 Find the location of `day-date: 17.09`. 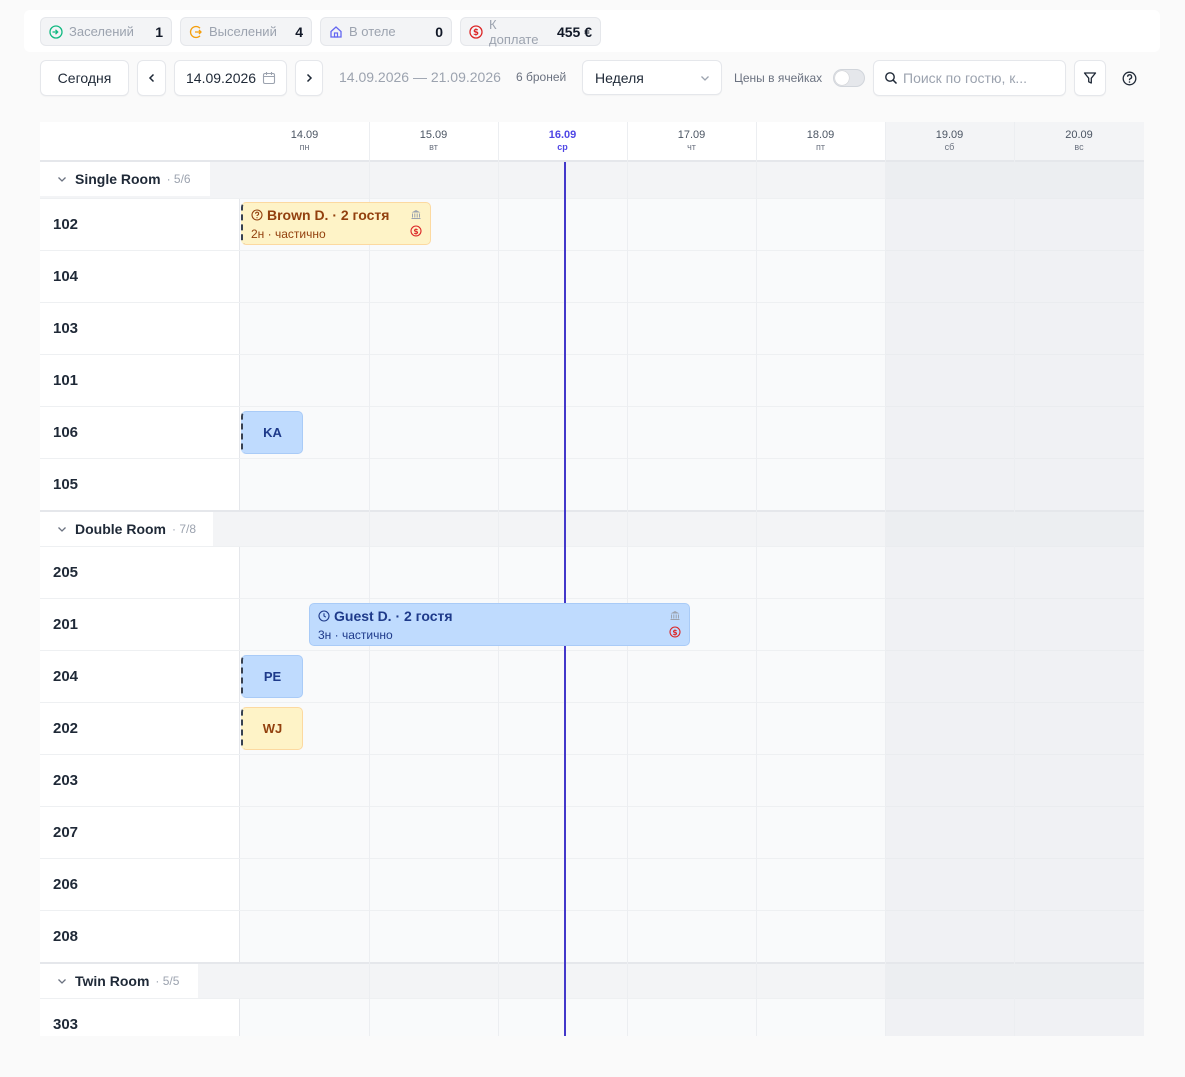

day-date: 17.09 is located at coordinates (691, 135).